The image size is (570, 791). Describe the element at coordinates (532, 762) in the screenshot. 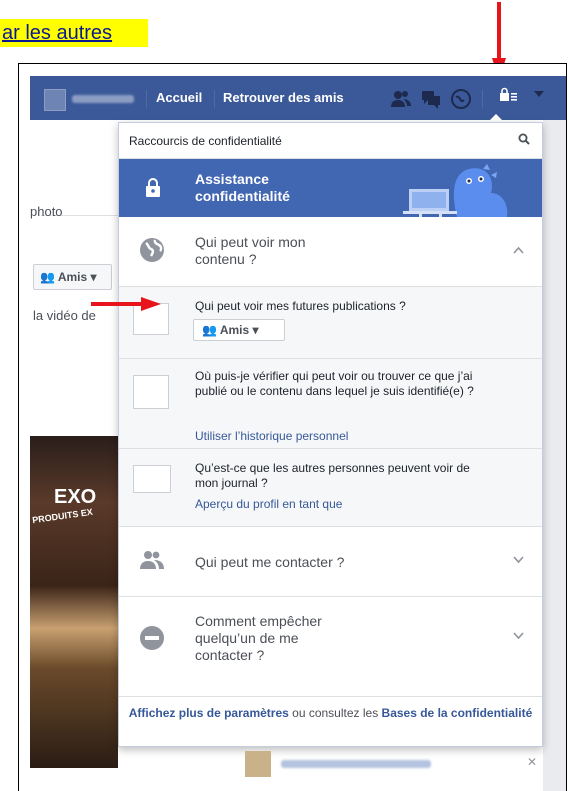

I see `close-icon: ✕` at that location.